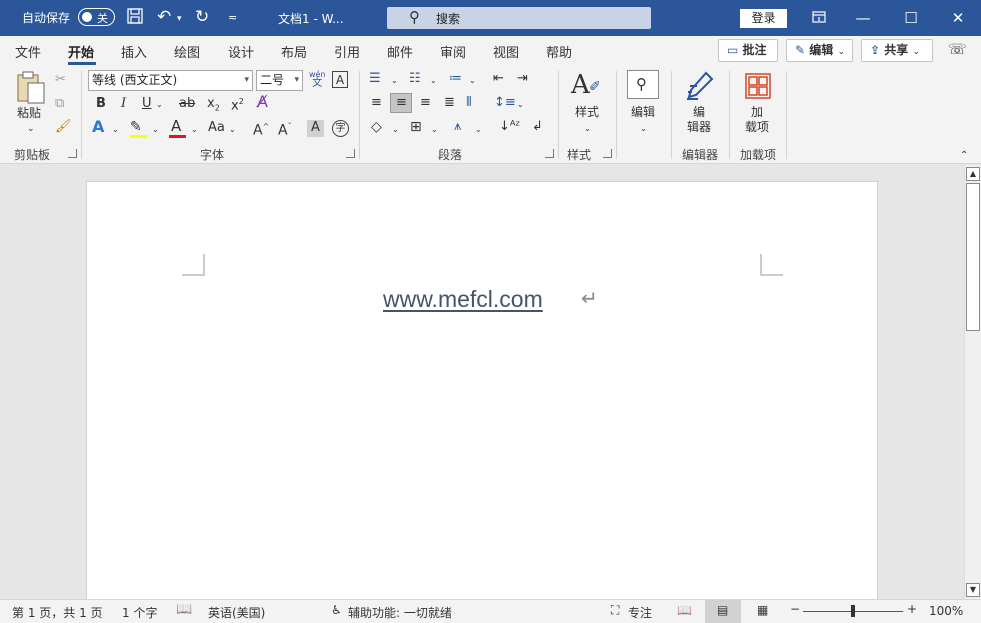 The height and width of the screenshot is (623, 981). Describe the element at coordinates (463, 299) in the screenshot. I see `document-hyperlink-text: www.mefcl.com` at that location.